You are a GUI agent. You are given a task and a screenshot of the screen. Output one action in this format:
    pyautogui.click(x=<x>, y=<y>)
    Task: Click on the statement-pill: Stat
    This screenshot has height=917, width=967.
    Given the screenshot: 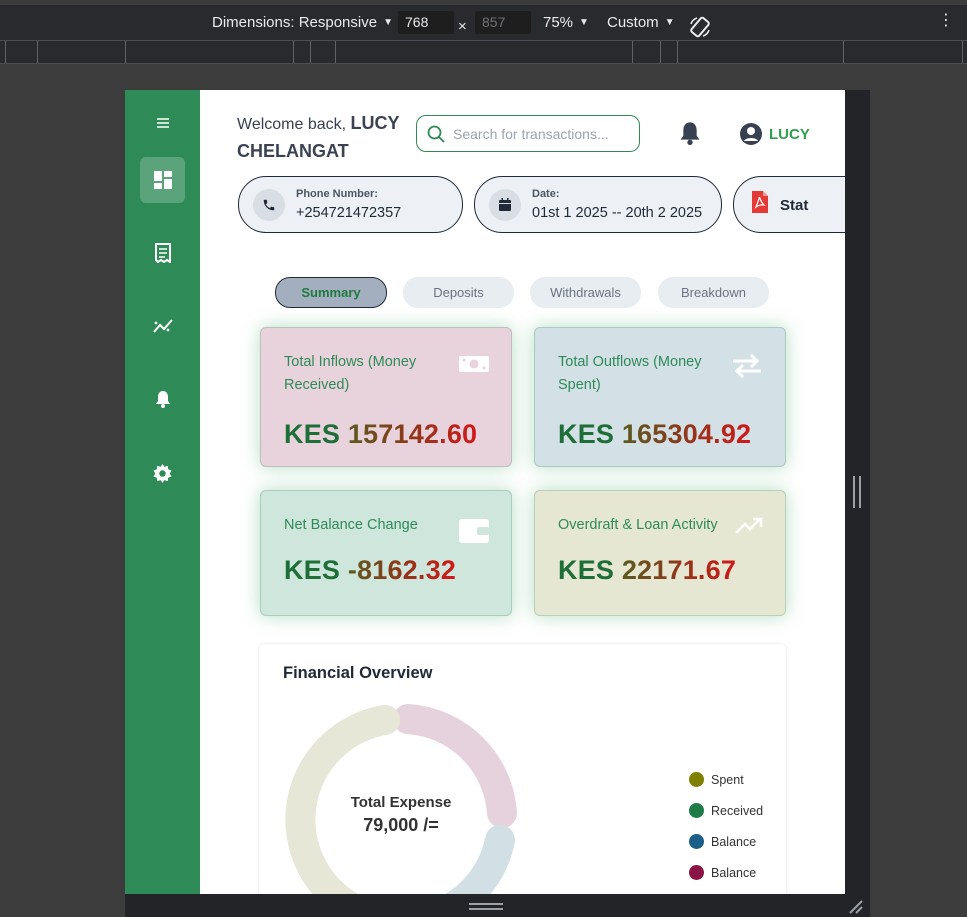 What is the action you would take?
    pyautogui.click(x=789, y=204)
    